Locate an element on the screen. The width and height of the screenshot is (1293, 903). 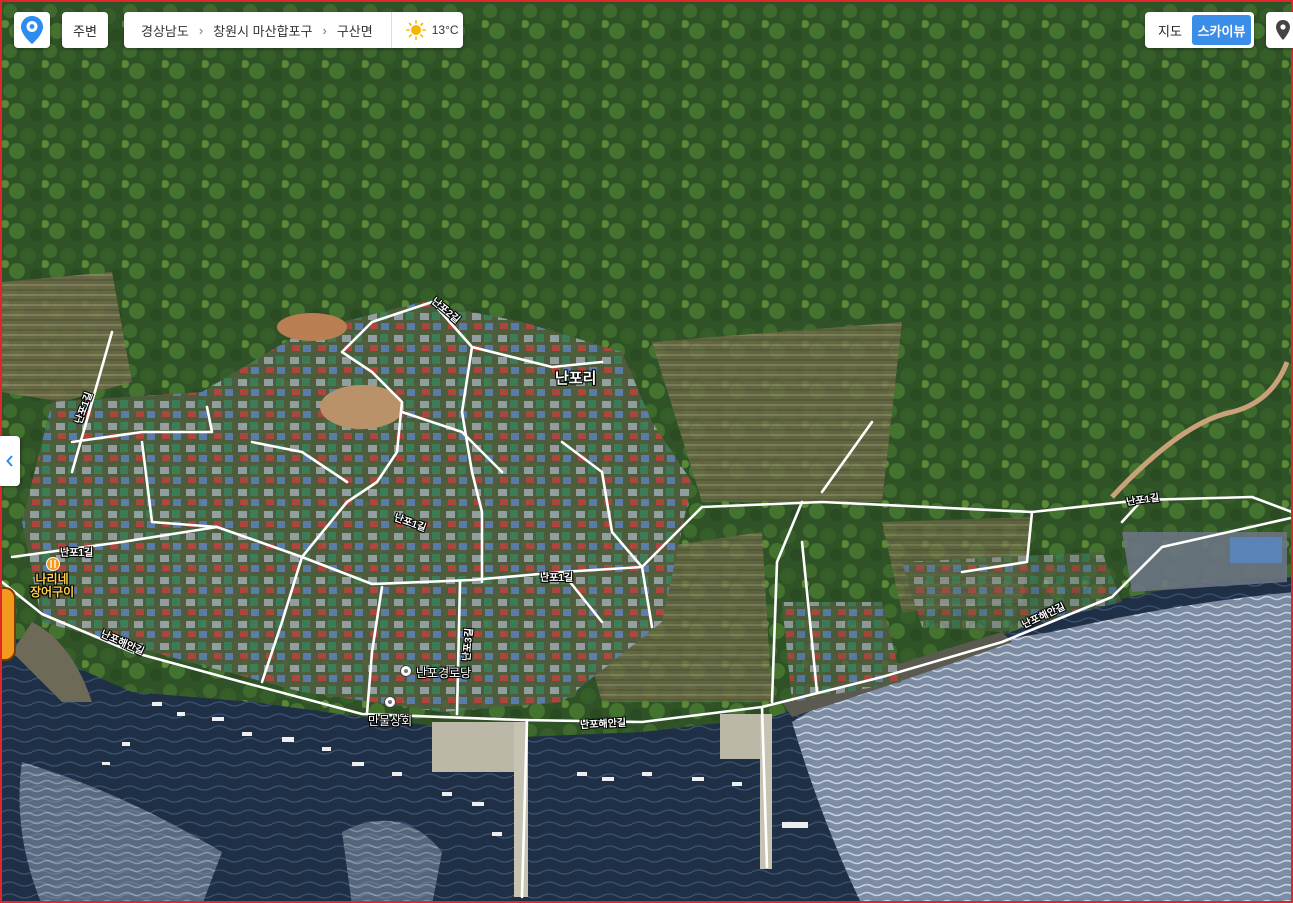
poi-label-restaurant: 나리네 장어구이 is located at coordinates (52, 586).